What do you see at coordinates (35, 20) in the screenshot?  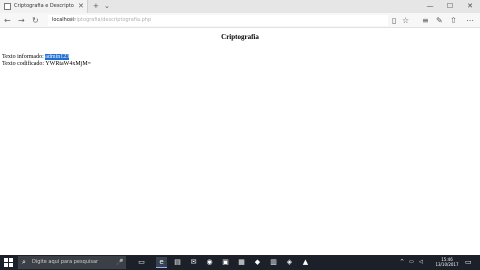 I see `refresh-icon: ↻` at bounding box center [35, 20].